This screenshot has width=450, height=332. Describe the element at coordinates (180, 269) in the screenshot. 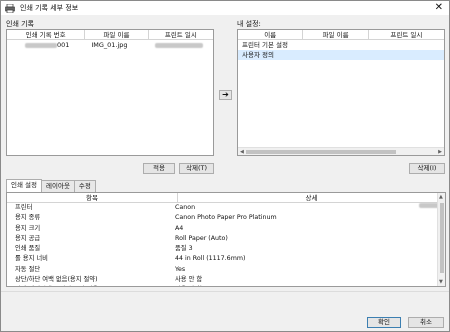

I see `detail-item-value: Yes` at that location.